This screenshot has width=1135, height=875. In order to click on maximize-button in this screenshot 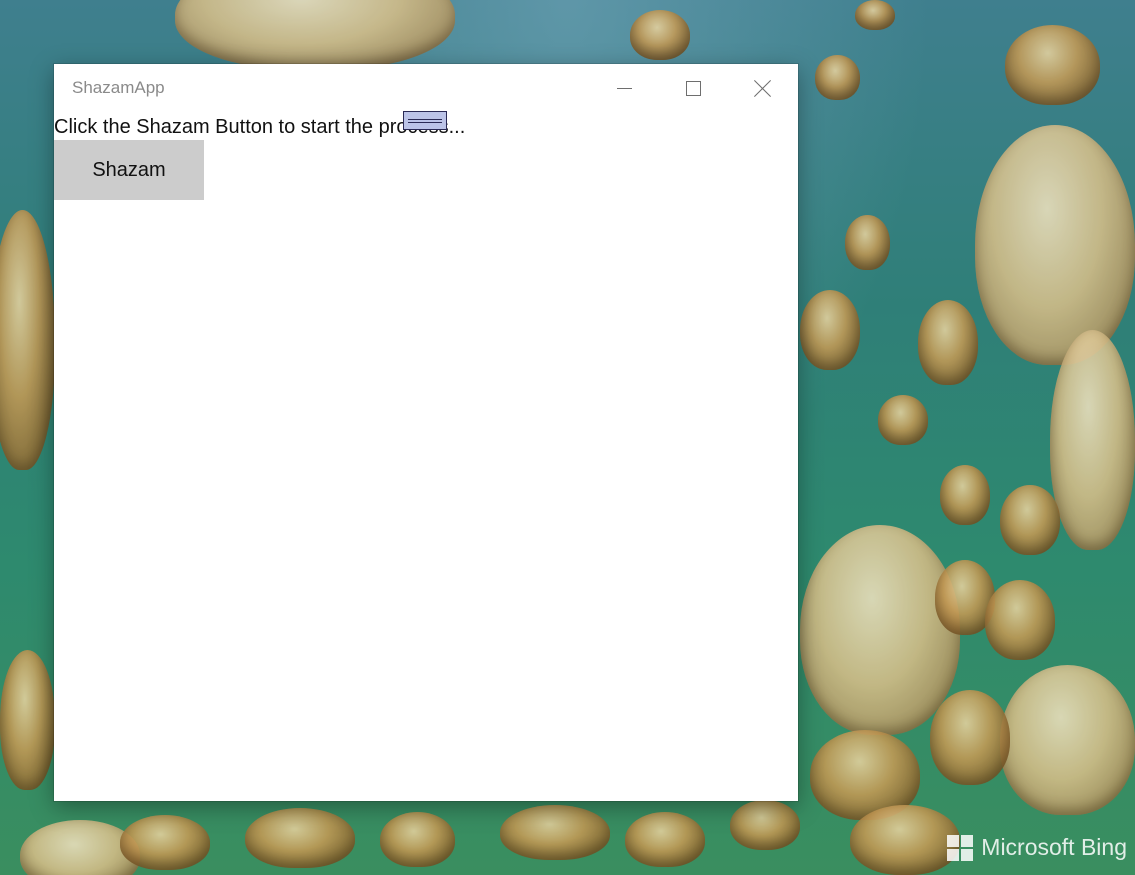, I will do `click(693, 88)`.